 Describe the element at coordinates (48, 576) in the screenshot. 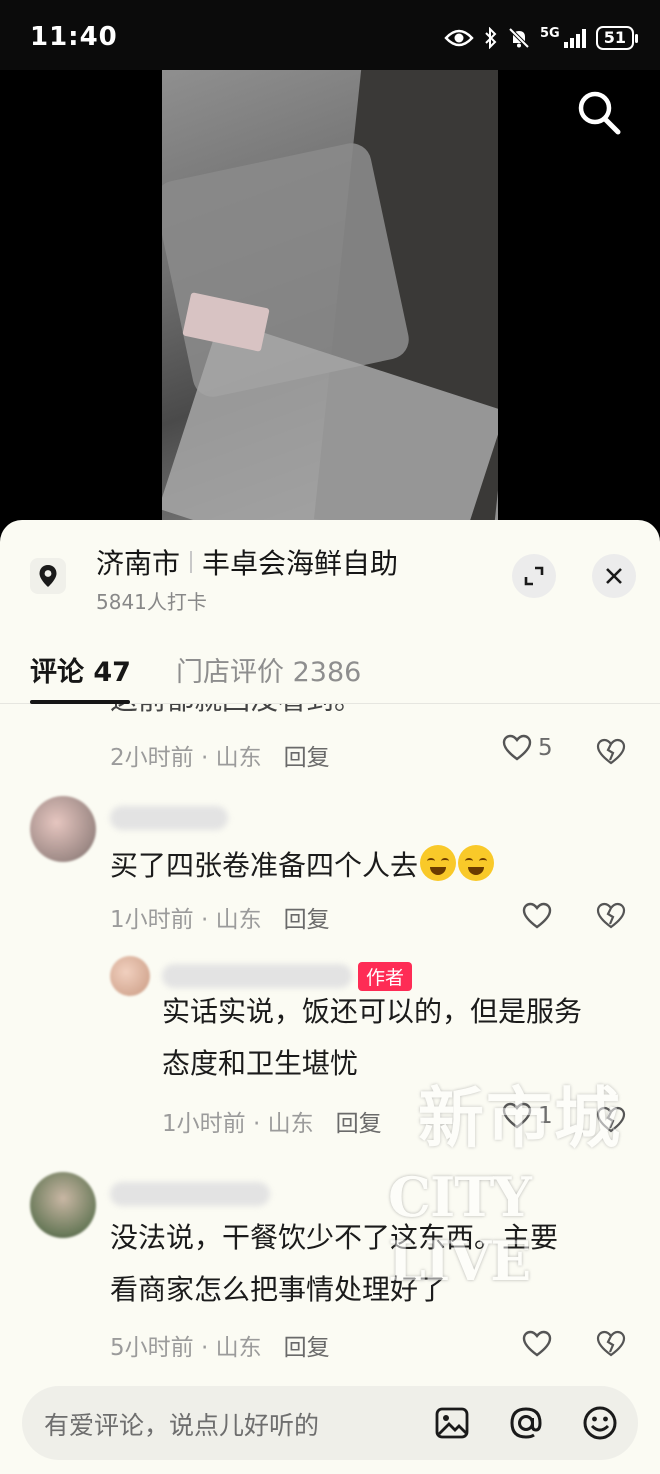

I see `location-pin-icon` at that location.